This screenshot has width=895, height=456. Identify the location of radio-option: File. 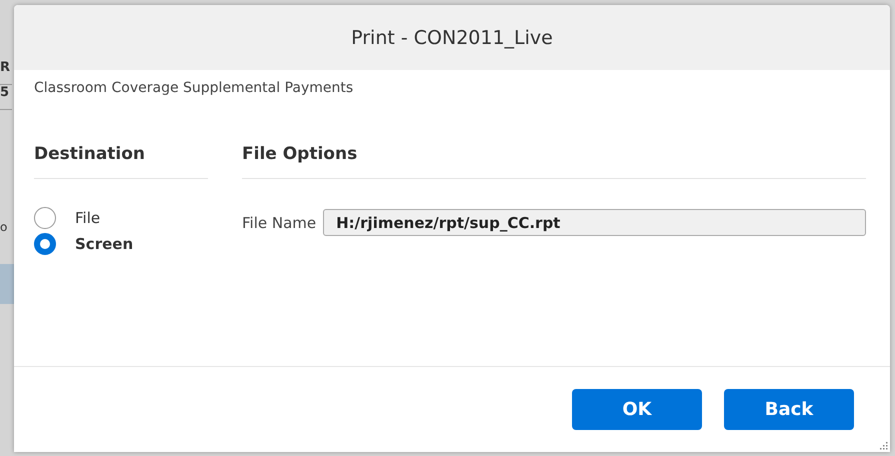
(121, 218).